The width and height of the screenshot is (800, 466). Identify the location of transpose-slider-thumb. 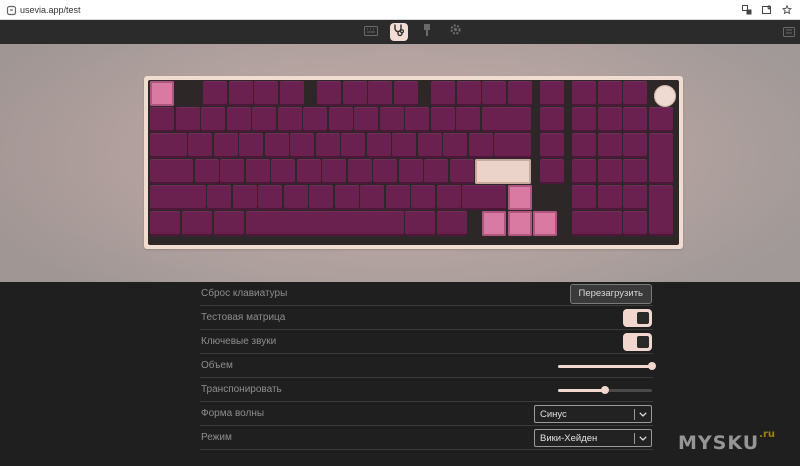
(605, 390).